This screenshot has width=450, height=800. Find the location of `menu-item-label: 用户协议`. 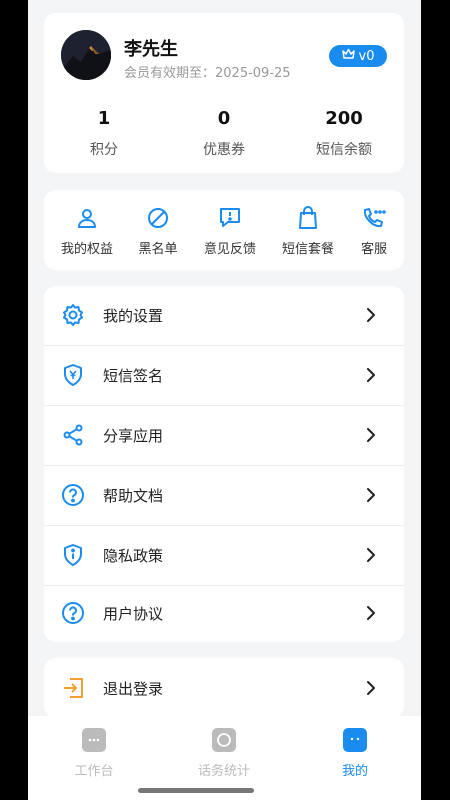

menu-item-label: 用户协议 is located at coordinates (133, 614).